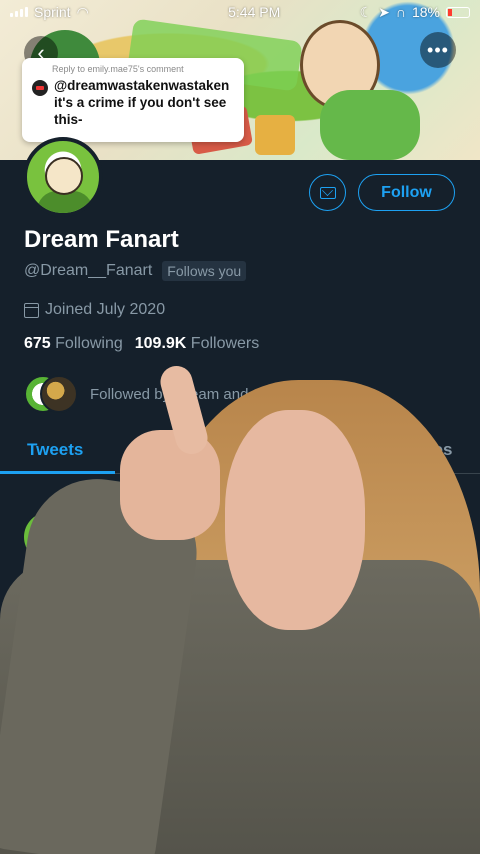  Describe the element at coordinates (63, 177) in the screenshot. I see `profile-avatar` at that location.